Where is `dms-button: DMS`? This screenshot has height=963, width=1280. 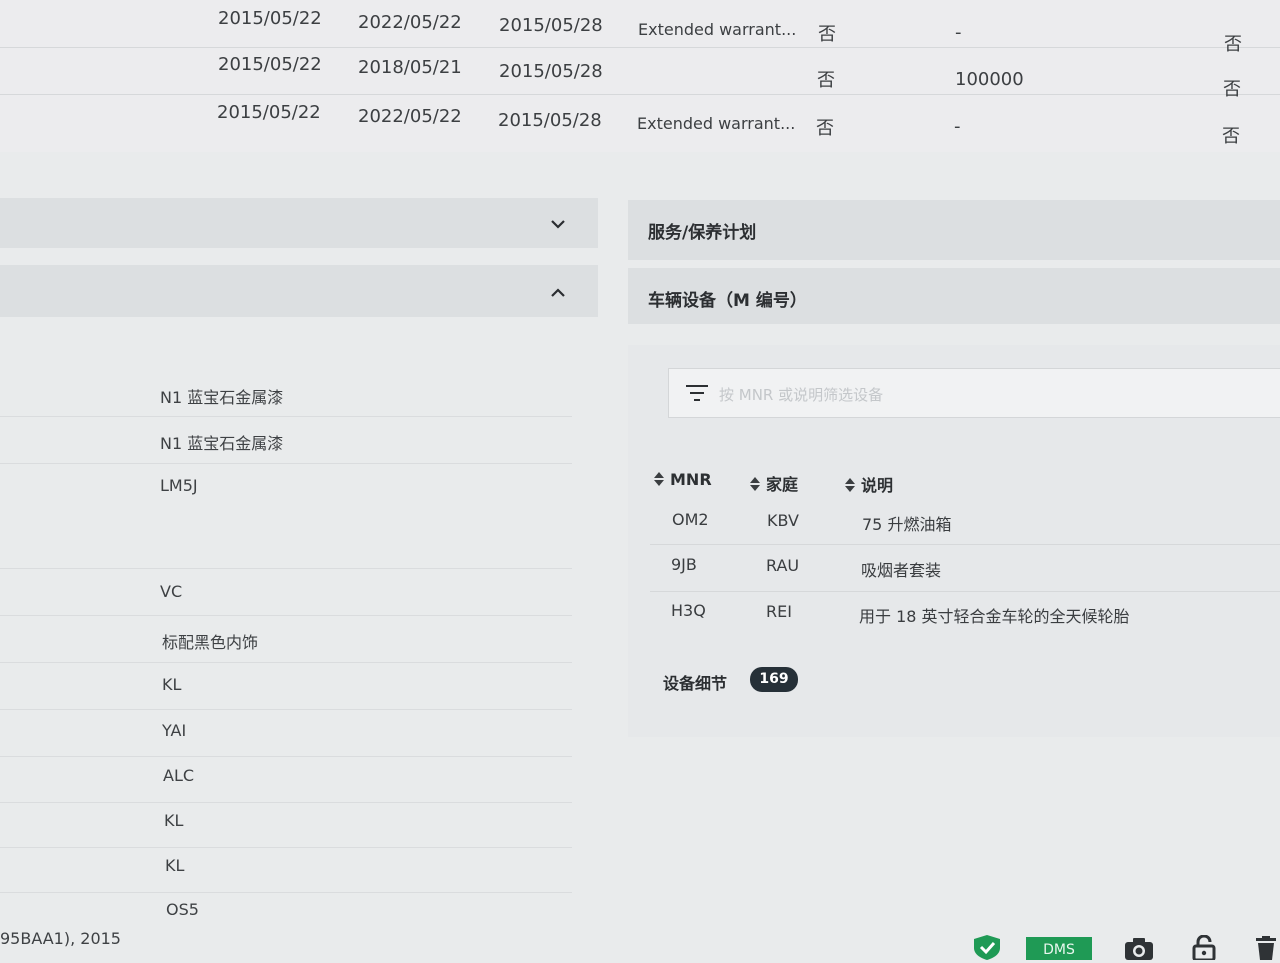 dms-button: DMS is located at coordinates (1059, 948).